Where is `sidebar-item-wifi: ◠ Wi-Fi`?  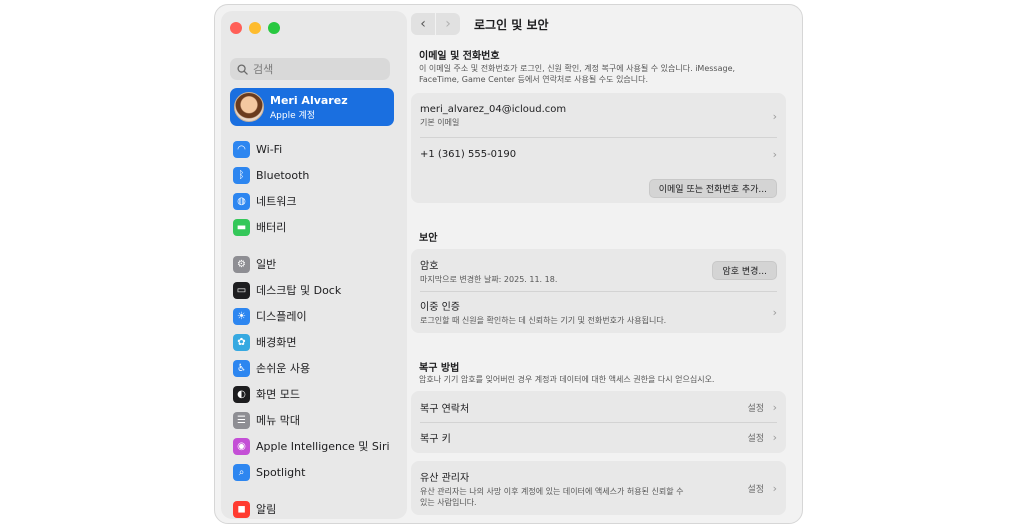 sidebar-item-wifi: ◠ Wi-Fi is located at coordinates (312, 149).